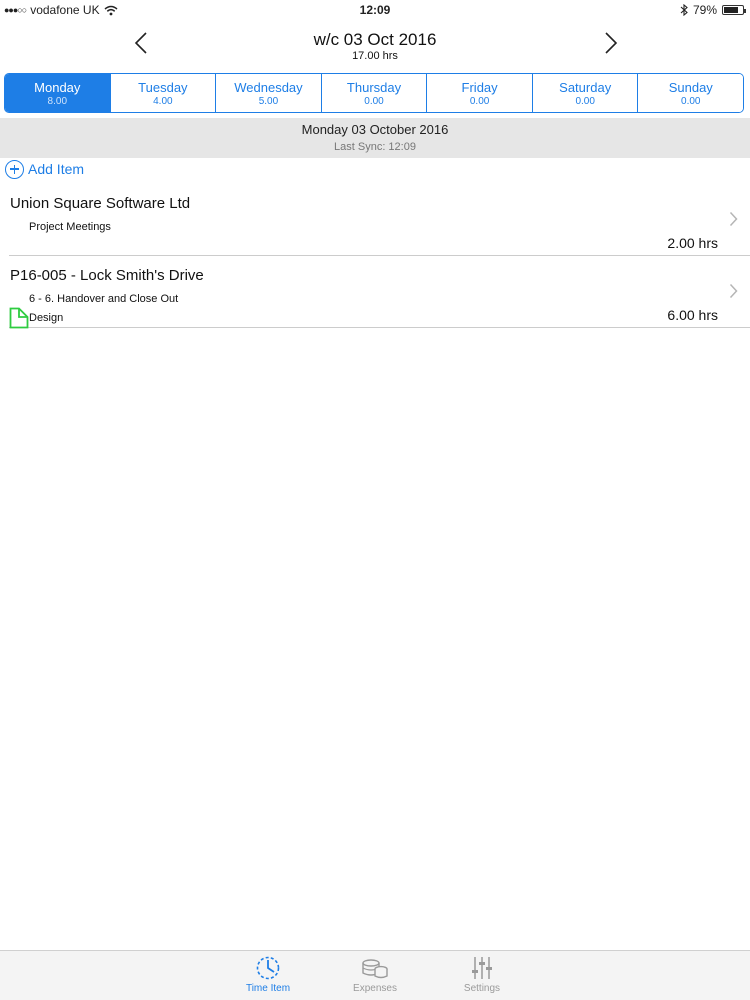  What do you see at coordinates (482, 968) in the screenshot?
I see `sliders-icon` at bounding box center [482, 968].